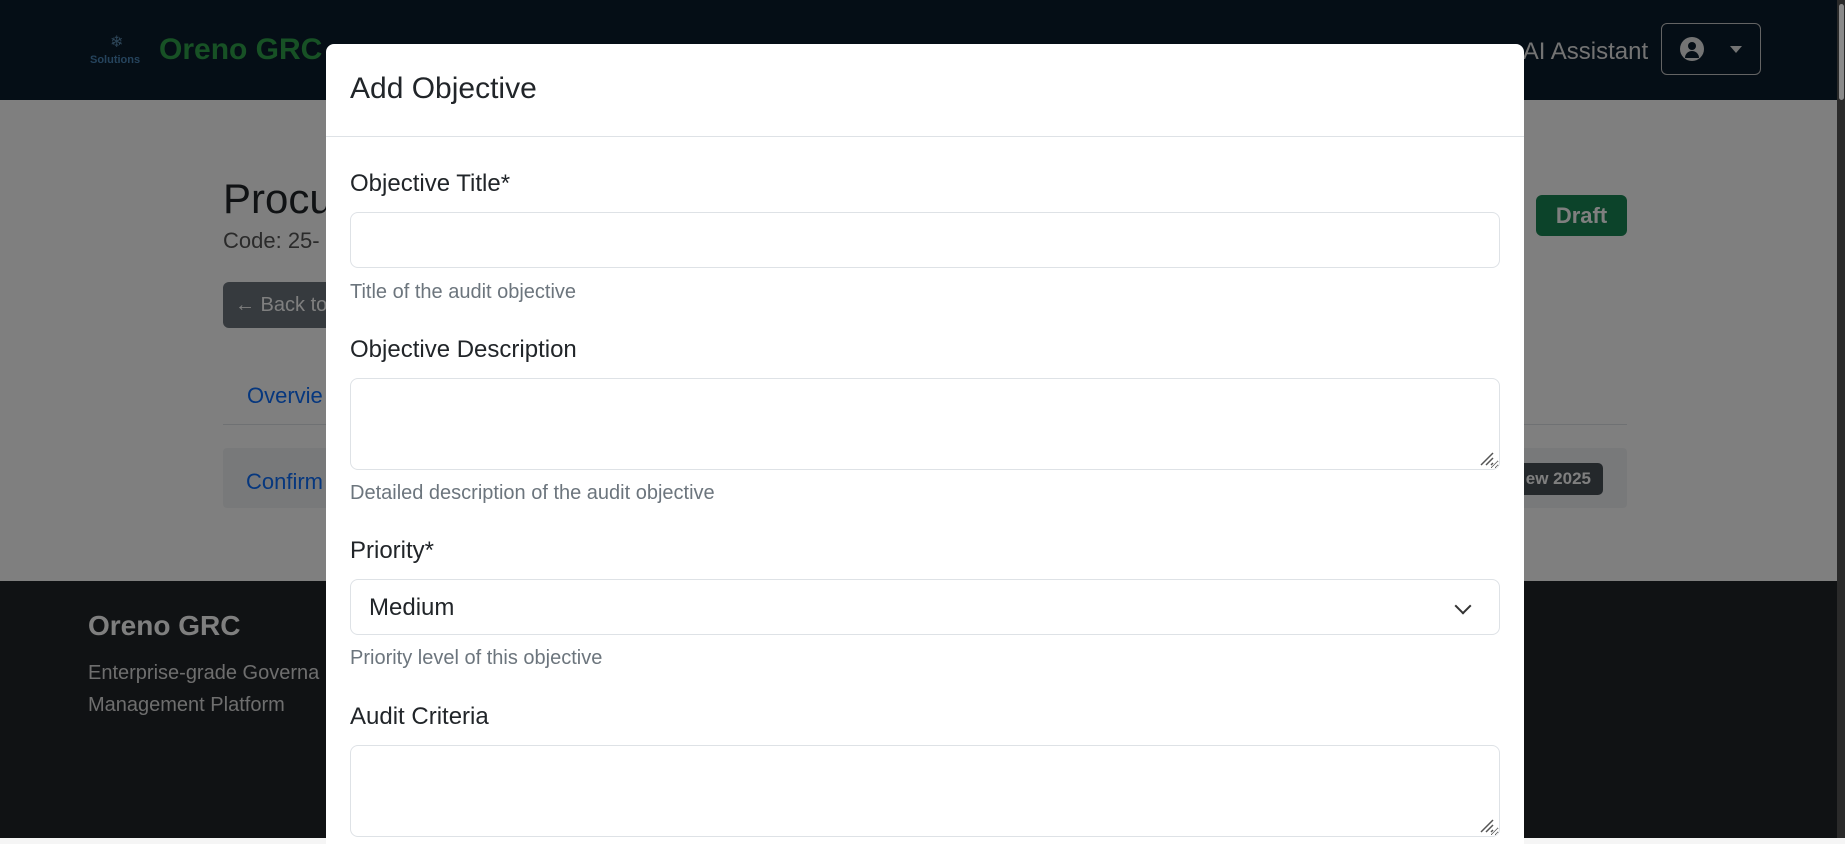  Describe the element at coordinates (925, 607) in the screenshot. I see `priority-select: Medium` at that location.